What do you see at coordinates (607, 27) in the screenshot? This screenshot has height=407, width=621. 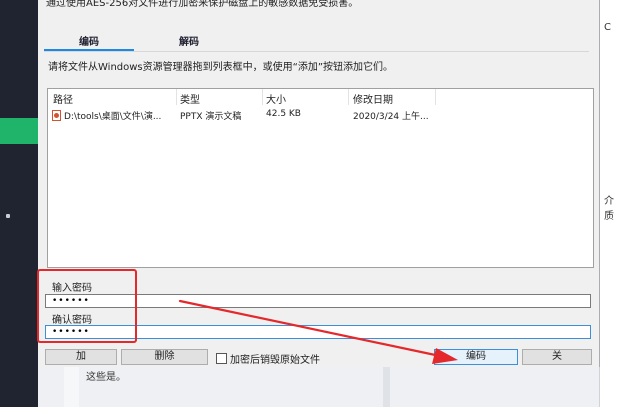 I see `background-right-top-text: C` at bounding box center [607, 27].